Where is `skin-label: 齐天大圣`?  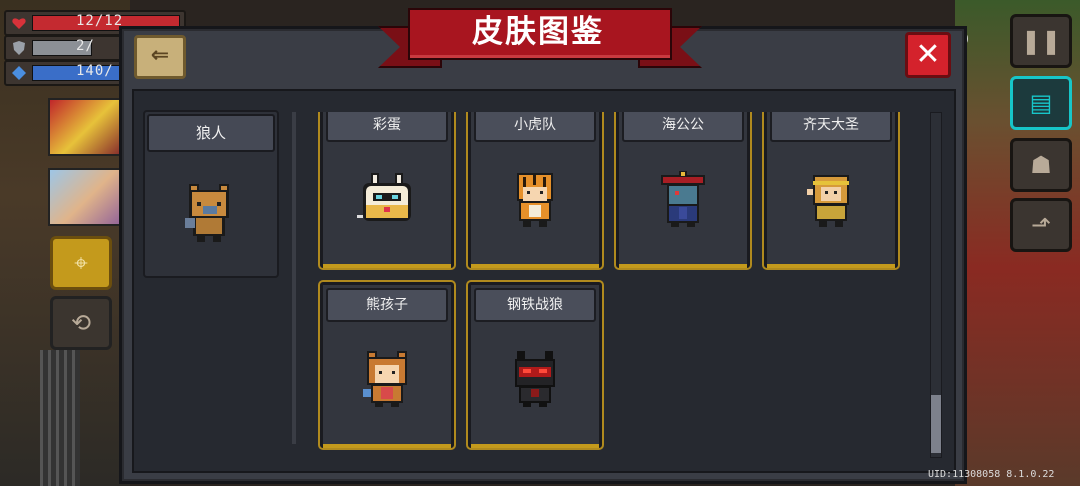
skin-label: 齐天大圣 is located at coordinates (831, 127).